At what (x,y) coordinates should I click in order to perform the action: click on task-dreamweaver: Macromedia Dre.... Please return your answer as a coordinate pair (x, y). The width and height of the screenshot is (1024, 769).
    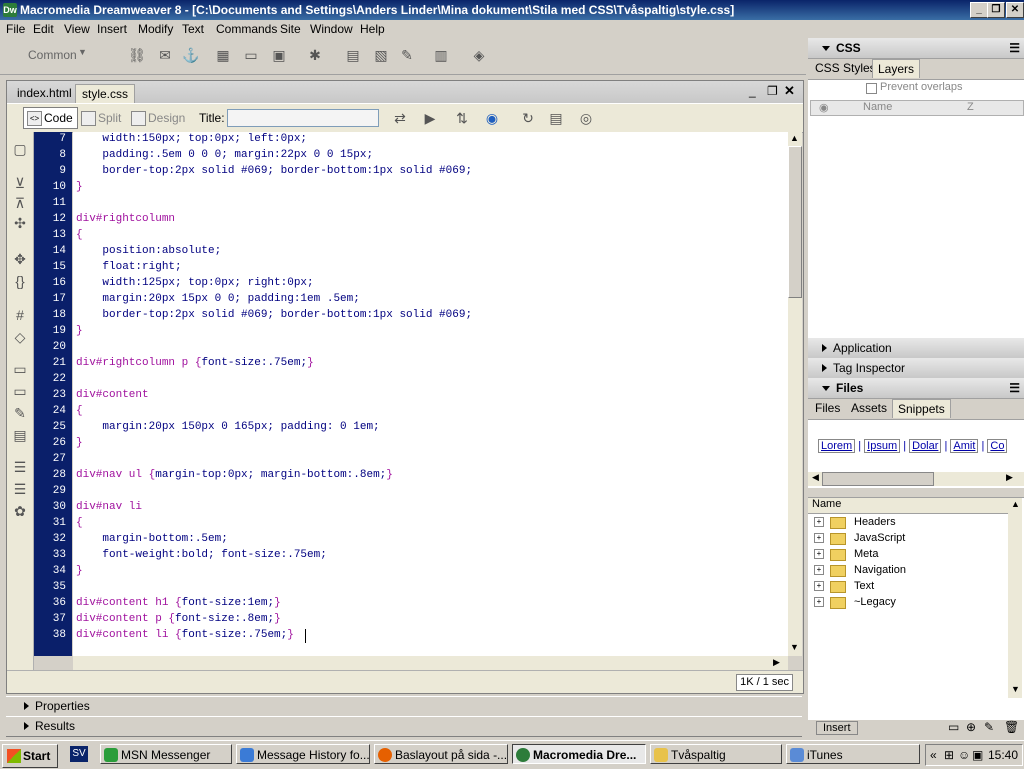
    Looking at the image, I should click on (579, 754).